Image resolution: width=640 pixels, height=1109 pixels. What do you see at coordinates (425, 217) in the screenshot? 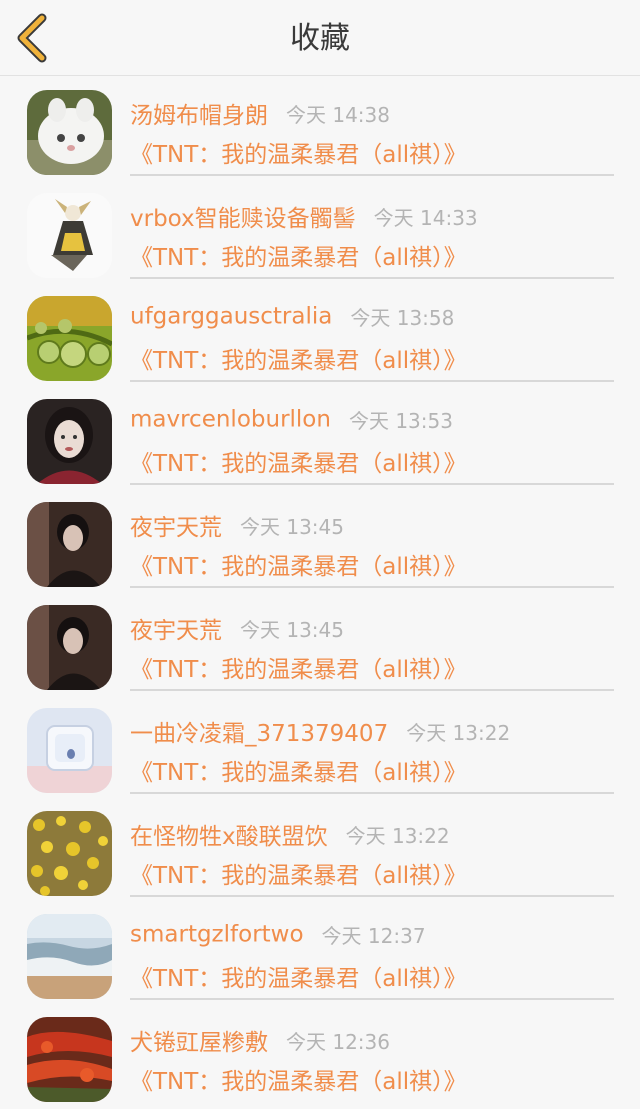
I see `timestamp: 今天 14:33` at bounding box center [425, 217].